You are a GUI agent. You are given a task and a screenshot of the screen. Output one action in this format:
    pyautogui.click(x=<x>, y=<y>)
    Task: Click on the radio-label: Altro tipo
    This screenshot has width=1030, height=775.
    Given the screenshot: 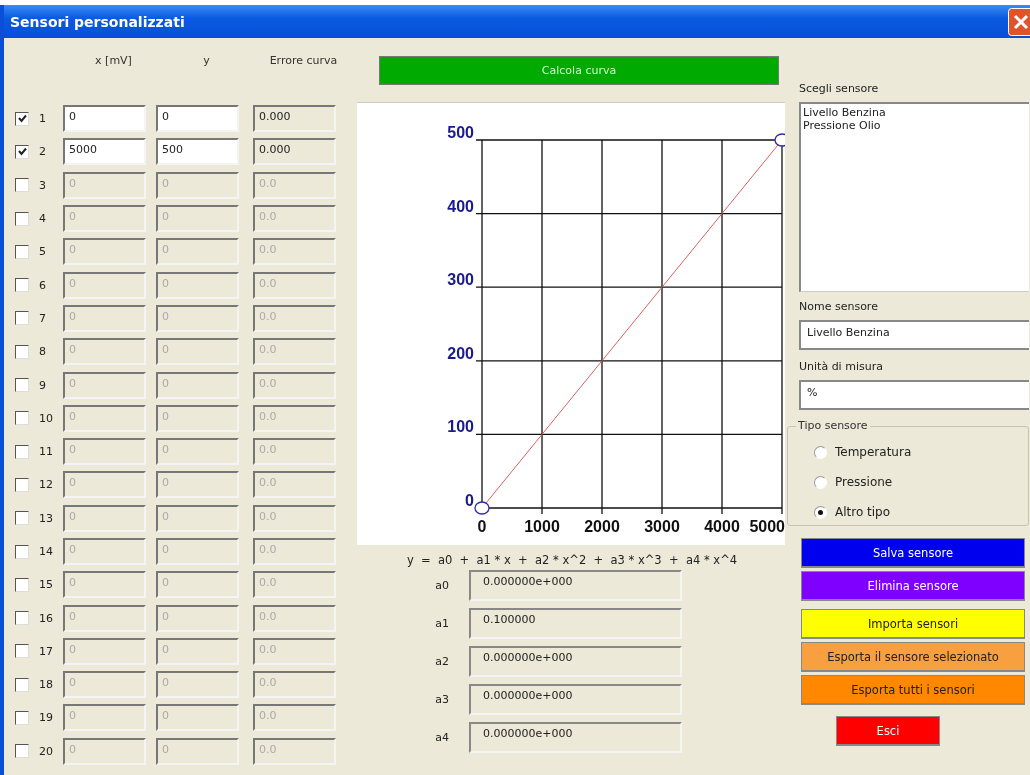 What is the action you would take?
    pyautogui.click(x=863, y=512)
    